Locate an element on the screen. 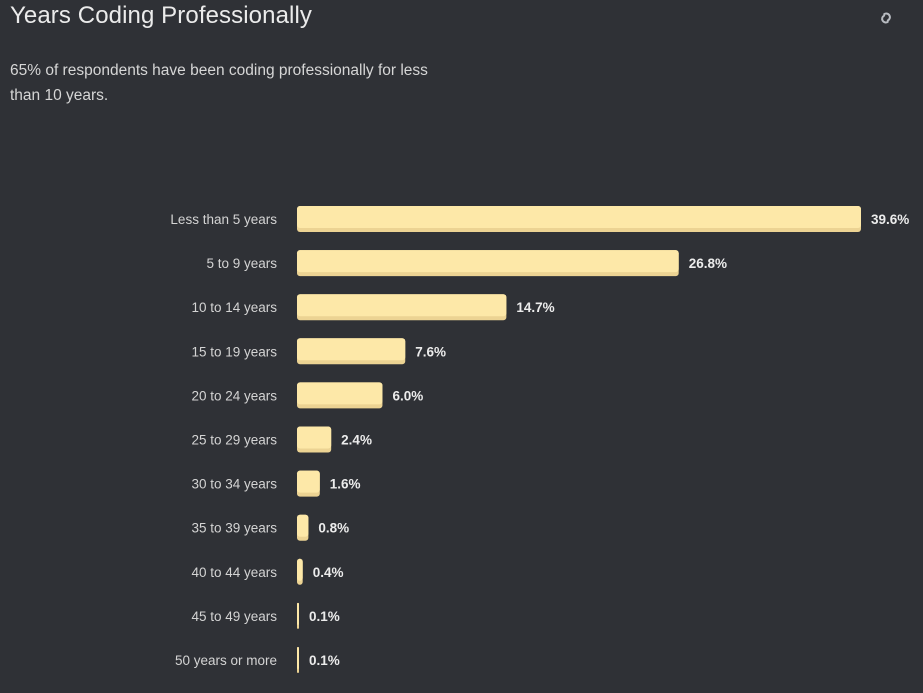 This screenshot has height=693, width=923. value-label: 6.0% is located at coordinates (407, 395).